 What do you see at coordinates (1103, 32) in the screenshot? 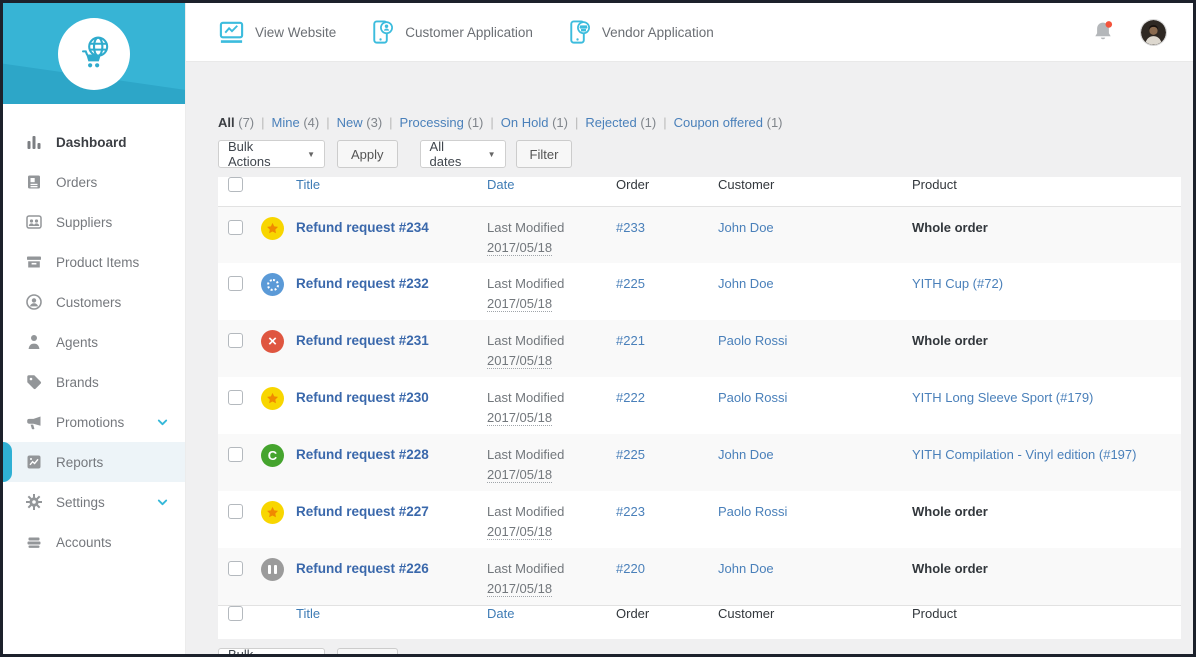
I see `notifications-bell-icon` at bounding box center [1103, 32].